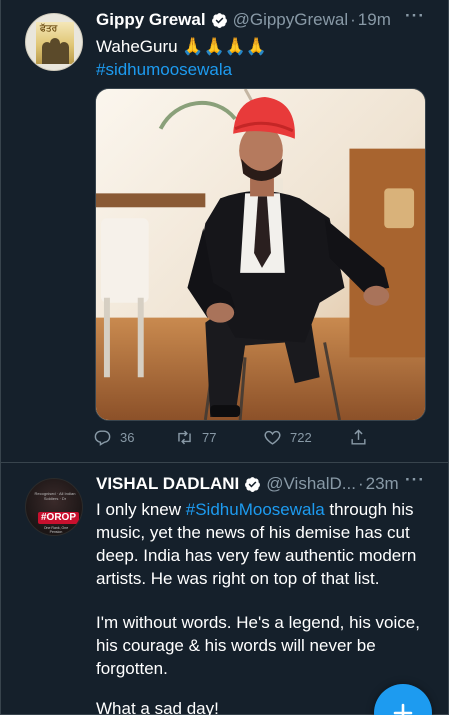 This screenshot has width=449, height=715. What do you see at coordinates (132, 668) in the screenshot?
I see `tweet-text-line: forgotten.` at bounding box center [132, 668].